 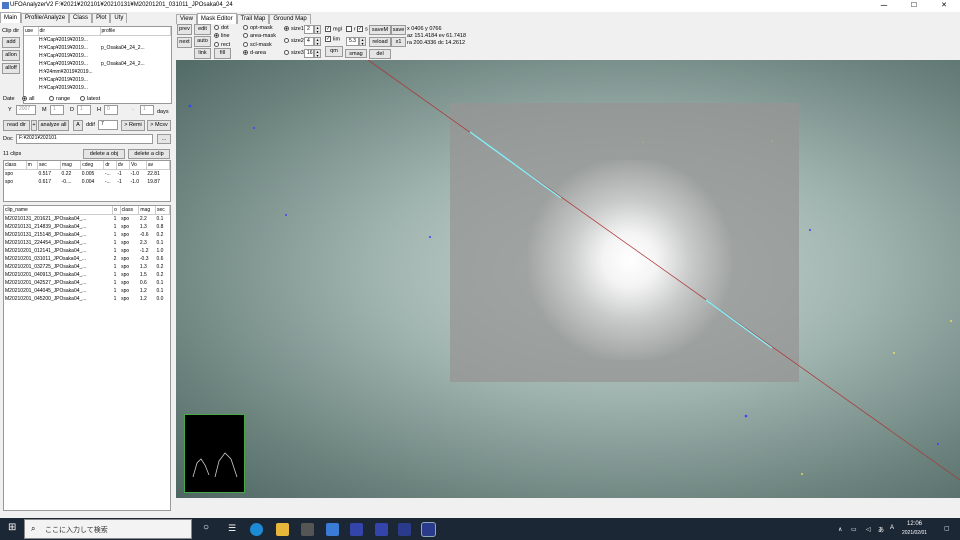 What do you see at coordinates (26, 110) in the screenshot?
I see `year-input: 2007` at bounding box center [26, 110].